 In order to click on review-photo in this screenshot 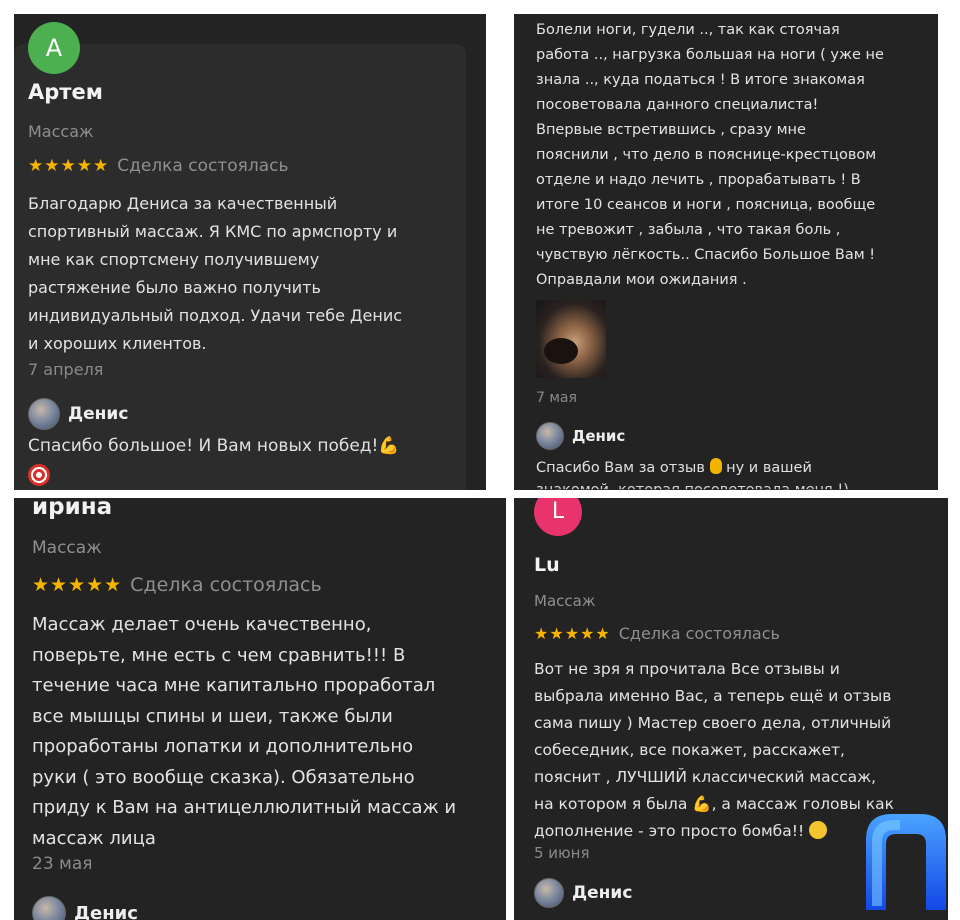, I will do `click(571, 339)`.